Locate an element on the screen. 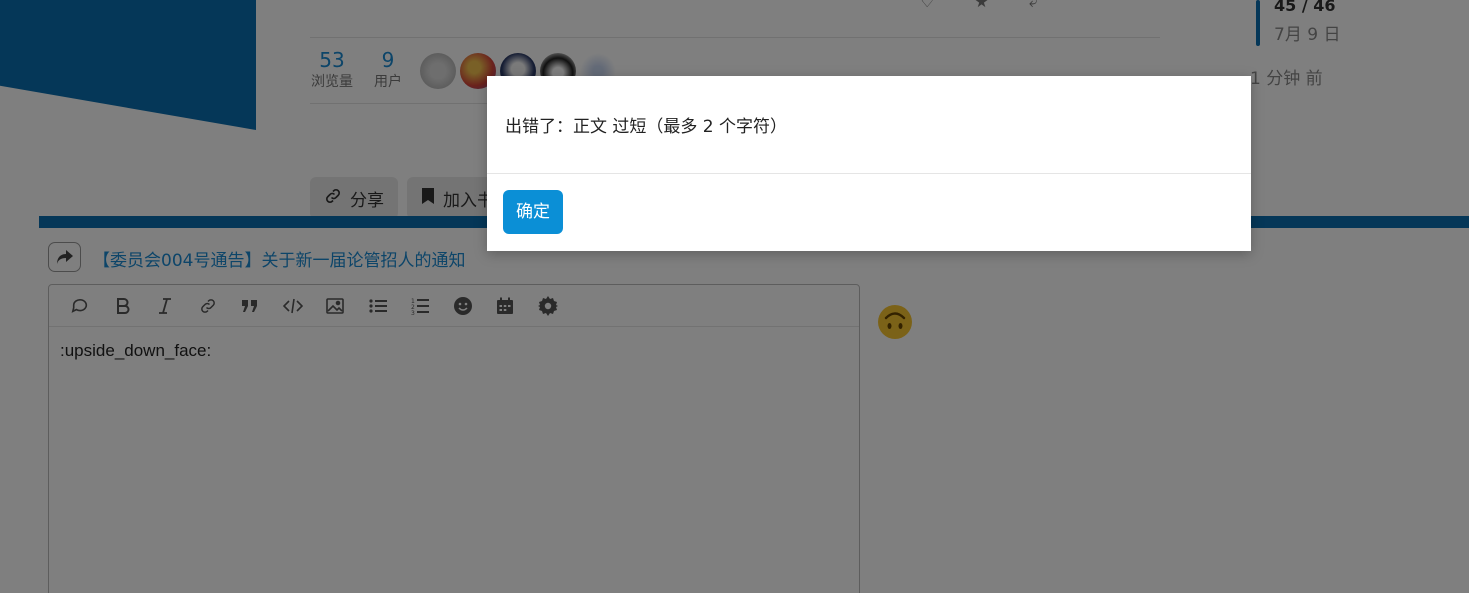  dialog-body: 出错了：正文 过短（最多 2 个字符） is located at coordinates (869, 125).